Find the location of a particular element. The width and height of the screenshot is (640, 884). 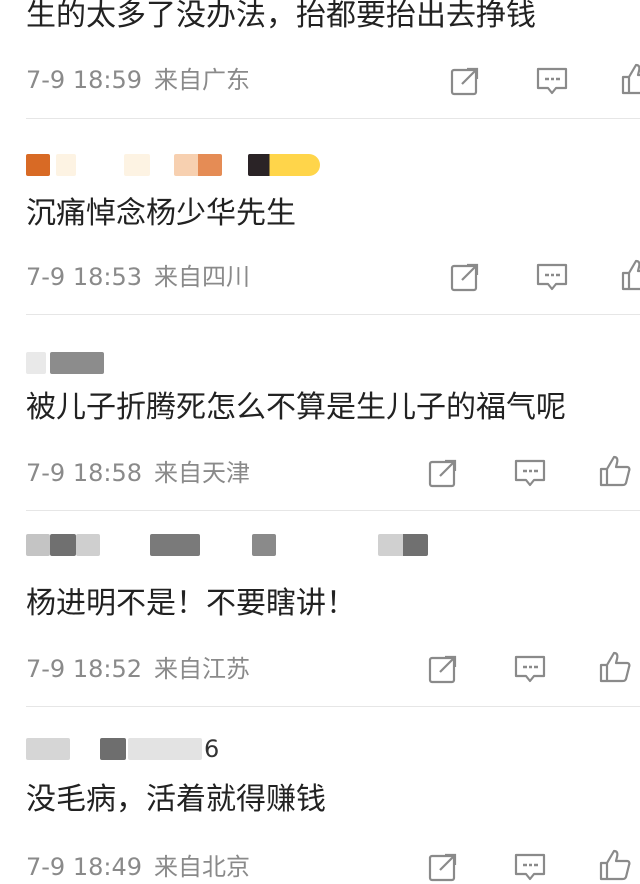

comment-text: 没毛病，活着就得赚钱 is located at coordinates (176, 799).